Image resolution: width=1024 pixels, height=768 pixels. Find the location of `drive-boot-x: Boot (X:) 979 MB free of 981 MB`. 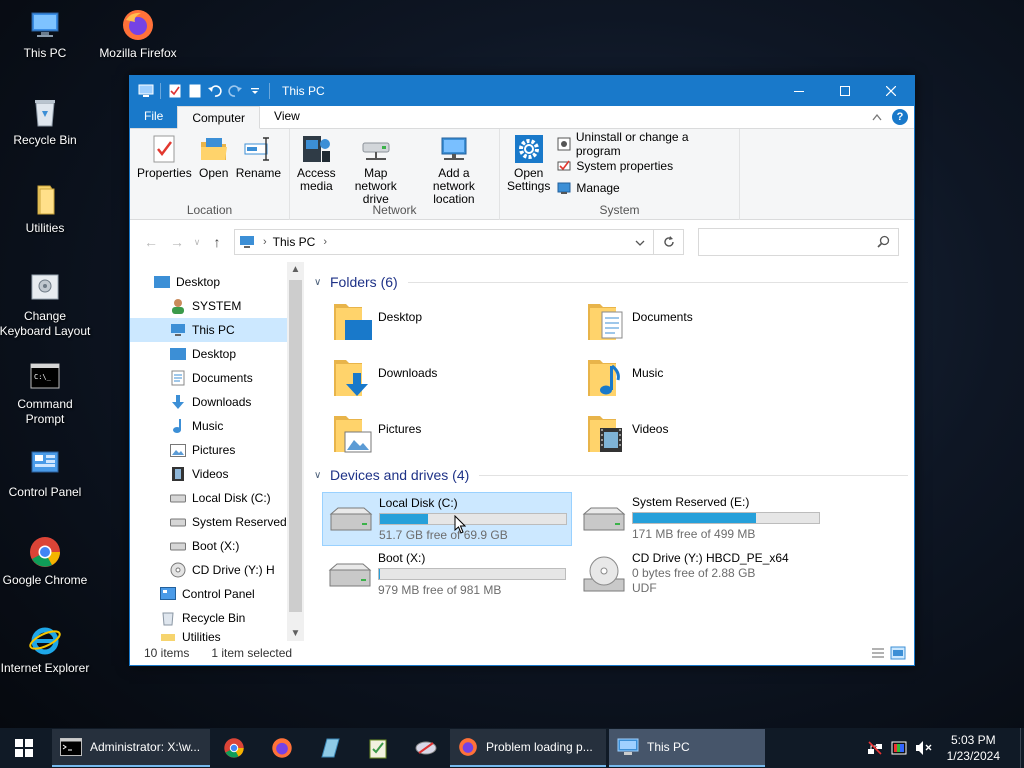

drive-boot-x: Boot (X:) 979 MB free of 981 MB is located at coordinates (447, 575).